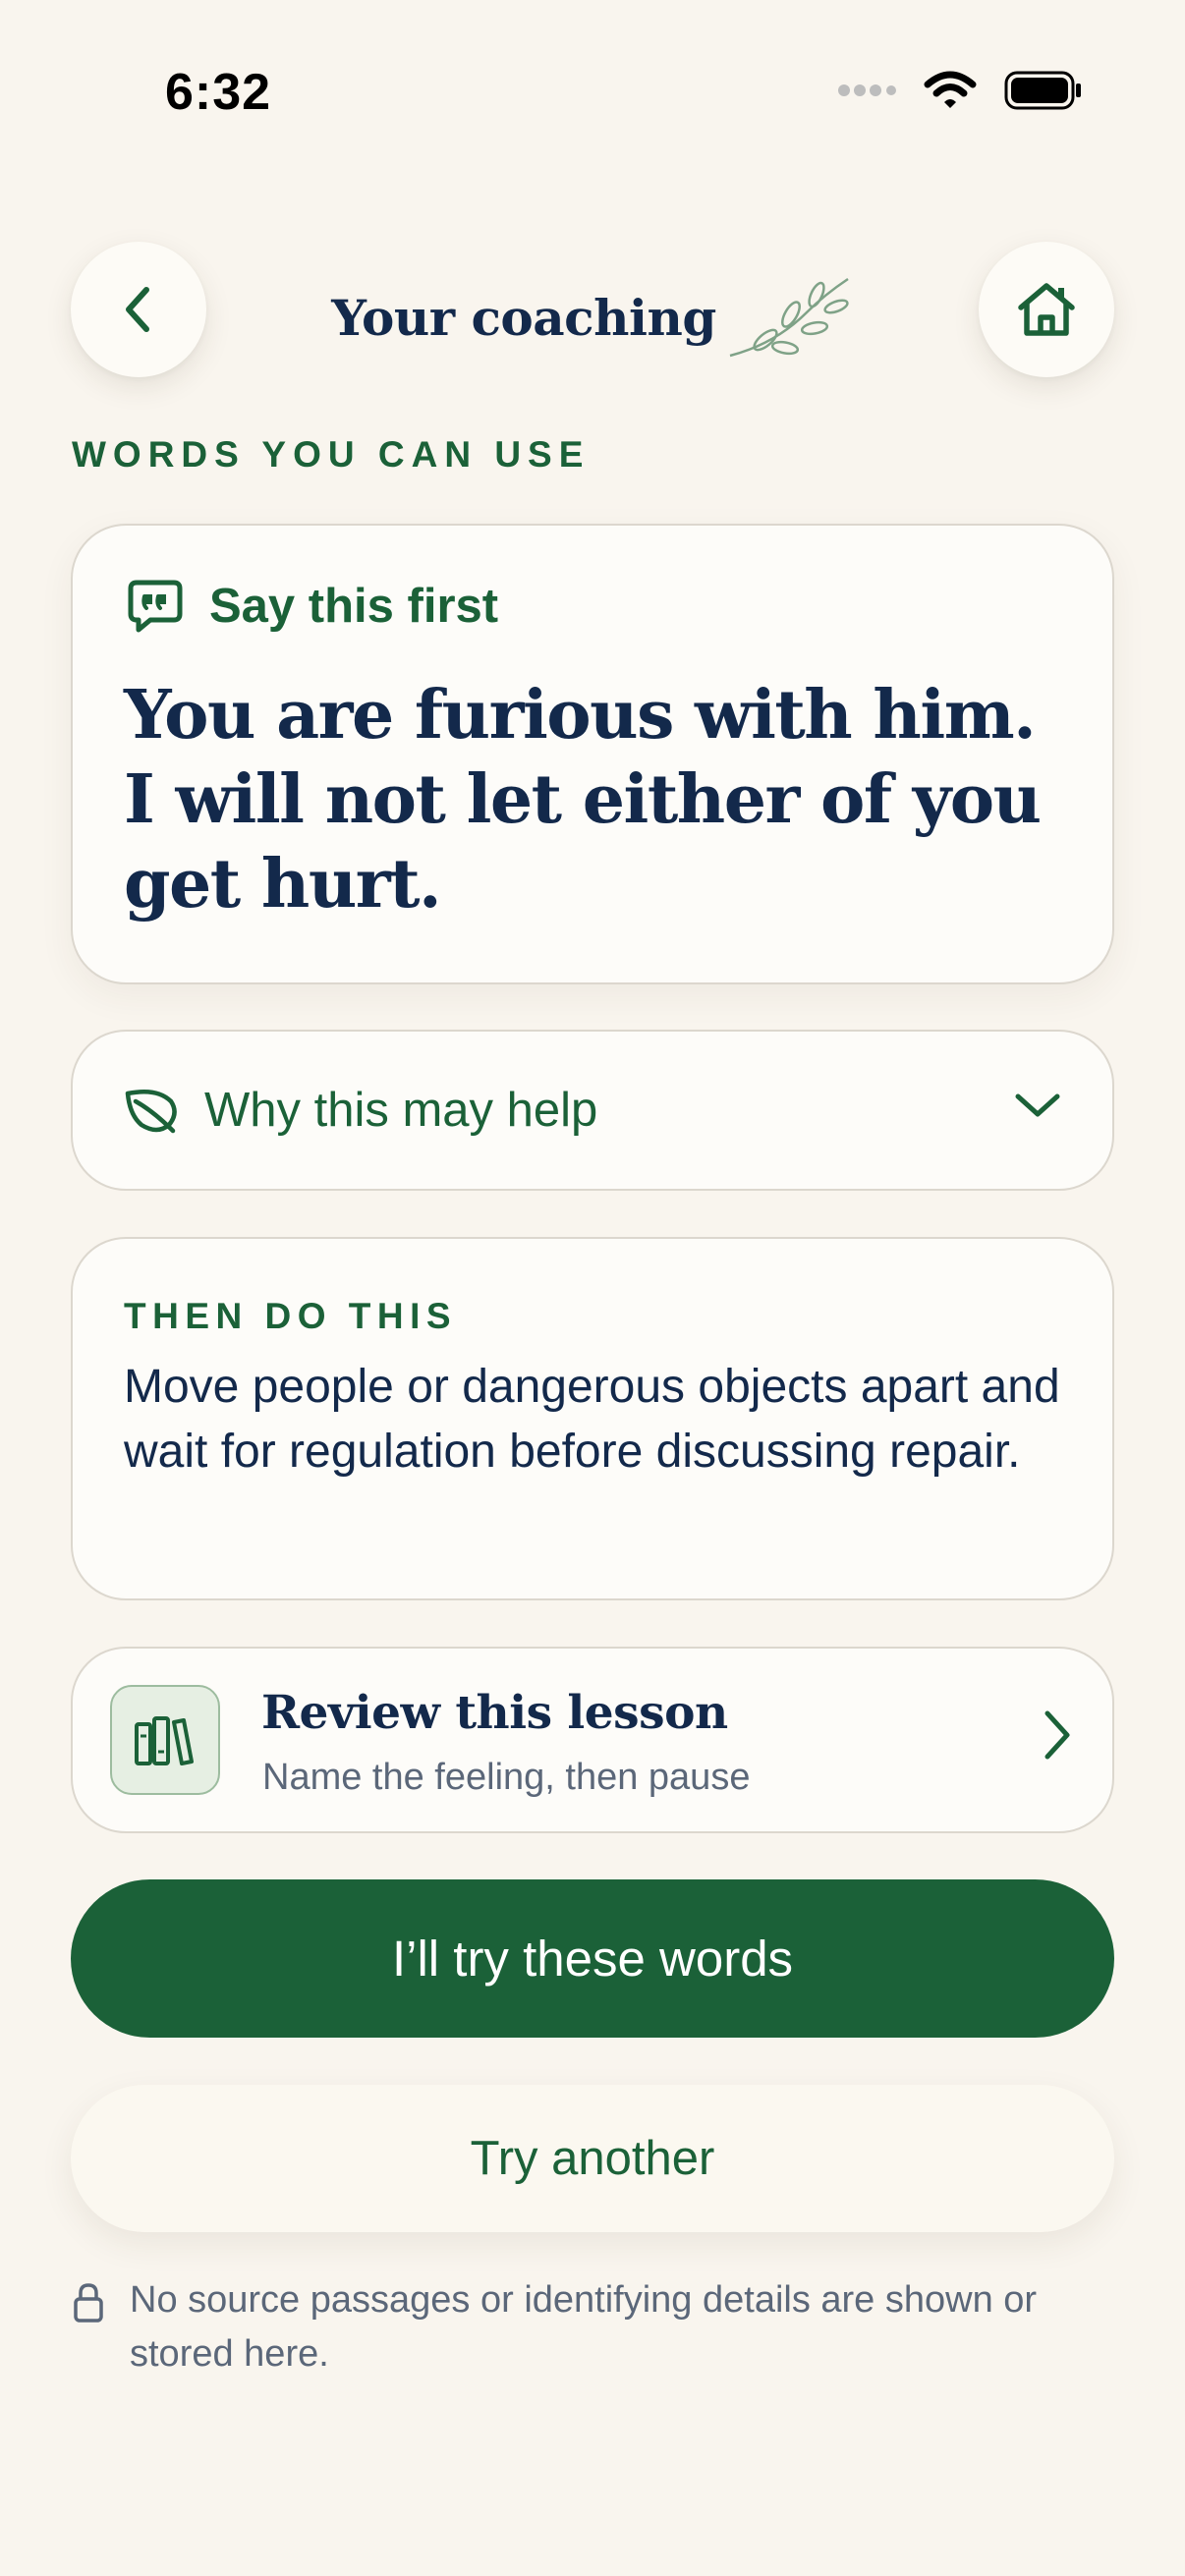  Describe the element at coordinates (789, 317) in the screenshot. I see `sprig-icon` at that location.